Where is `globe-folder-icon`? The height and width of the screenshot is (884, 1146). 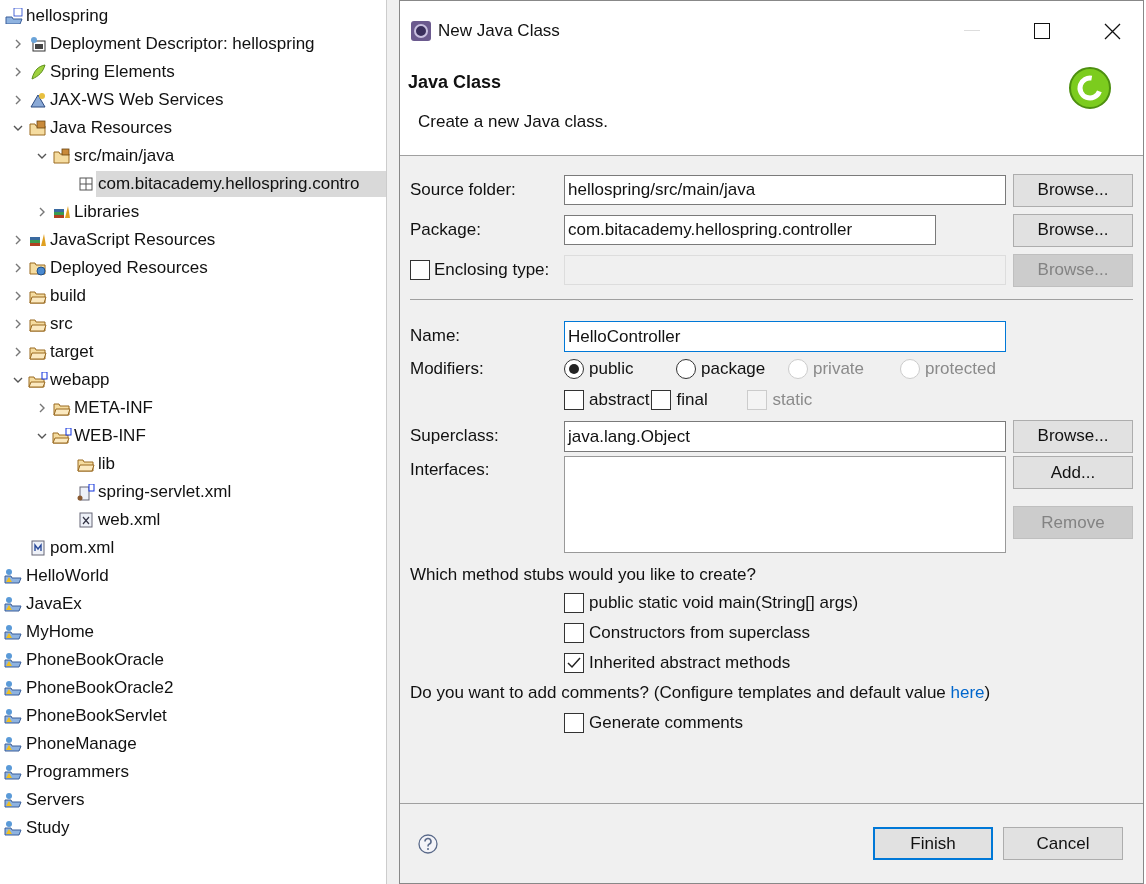
globe-folder-icon is located at coordinates (38, 268).